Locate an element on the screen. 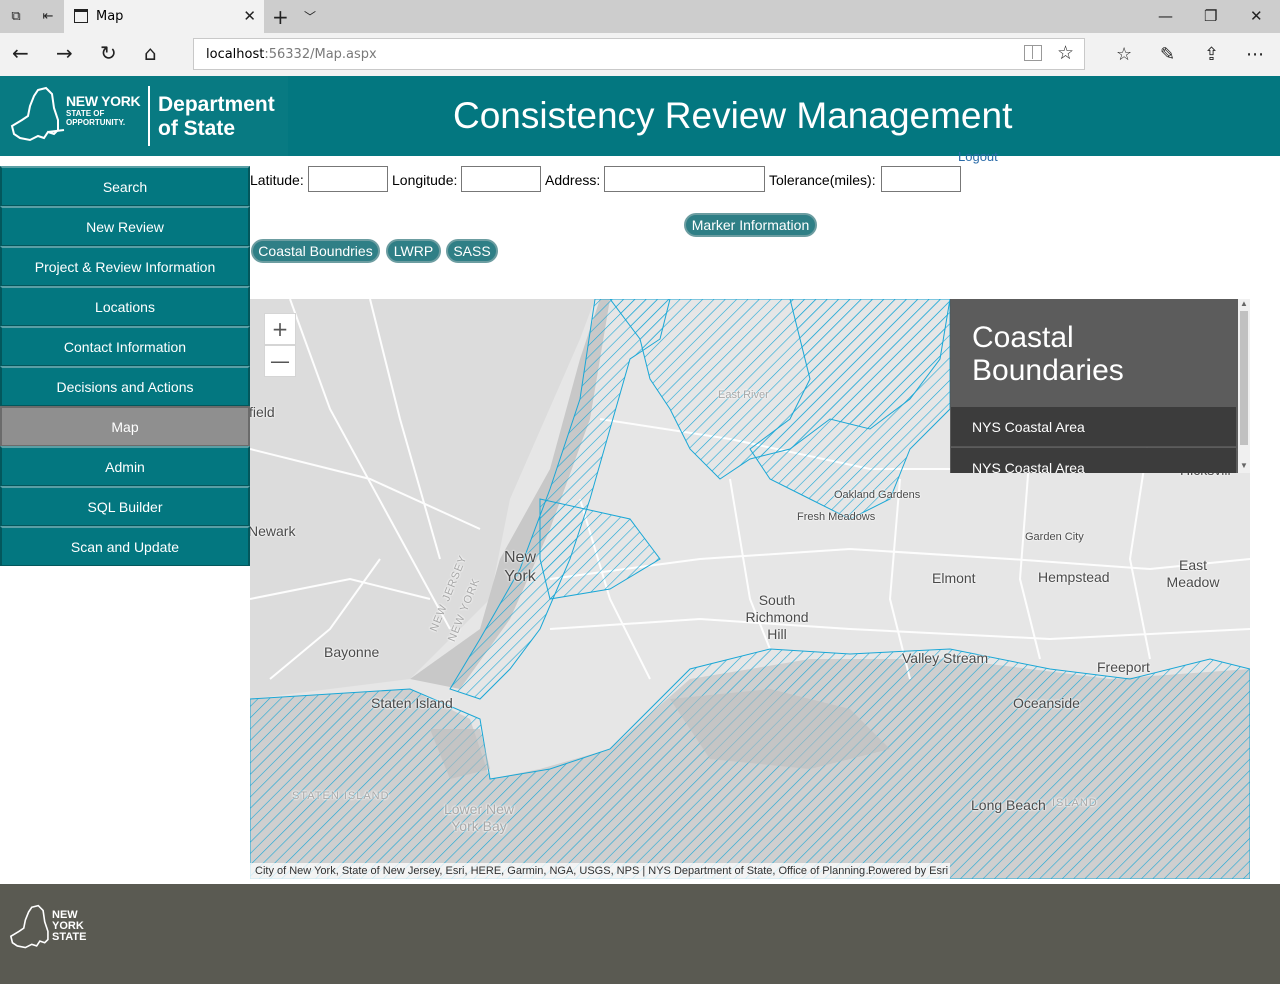 Image resolution: width=1280 pixels, height=984 pixels. tab-close-icon: ✕ is located at coordinates (249, 16).